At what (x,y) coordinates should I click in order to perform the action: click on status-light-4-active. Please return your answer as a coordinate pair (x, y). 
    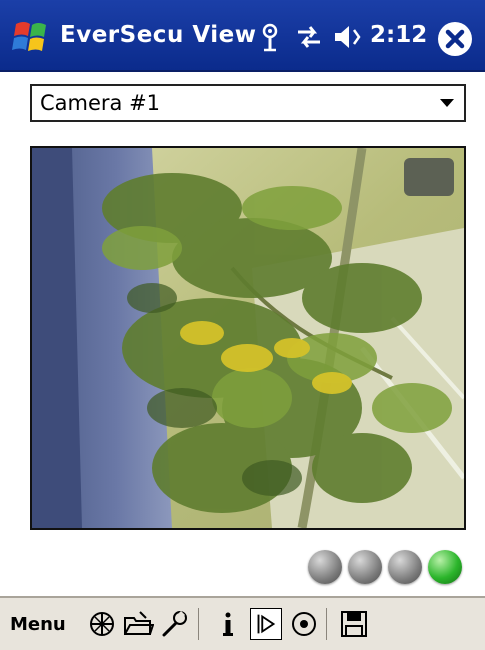
    Looking at the image, I should click on (445, 567).